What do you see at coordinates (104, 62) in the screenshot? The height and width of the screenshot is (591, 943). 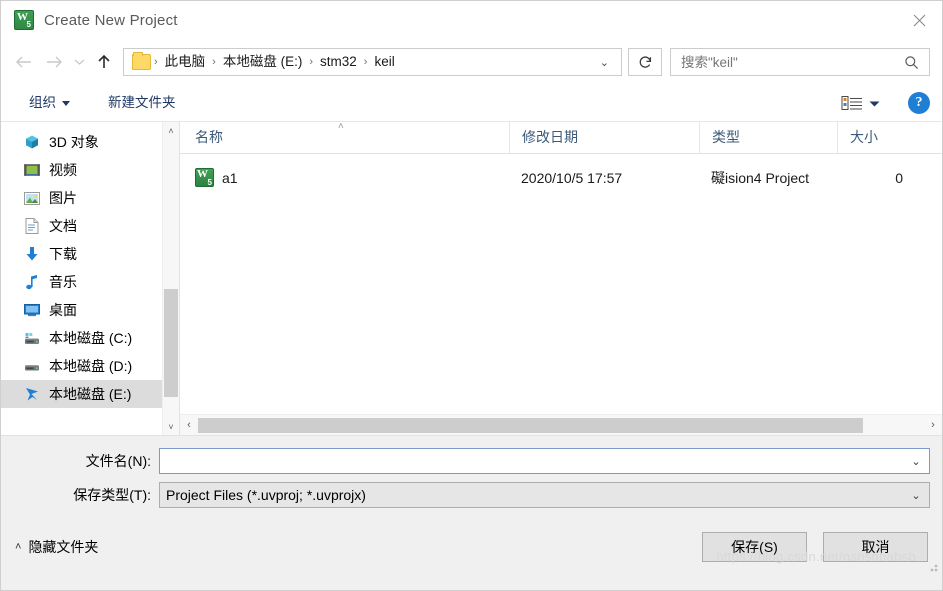 I see `up-button` at bounding box center [104, 62].